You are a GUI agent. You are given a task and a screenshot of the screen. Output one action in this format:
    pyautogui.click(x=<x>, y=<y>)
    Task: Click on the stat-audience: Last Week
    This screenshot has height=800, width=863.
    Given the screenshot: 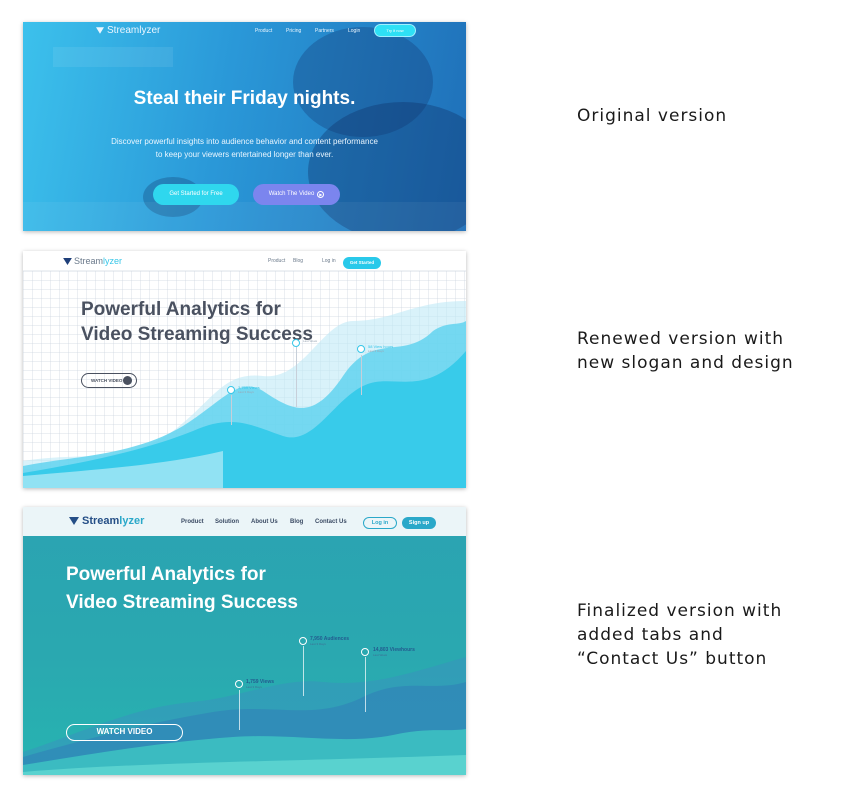 What is the action you would take?
    pyautogui.click(x=310, y=341)
    